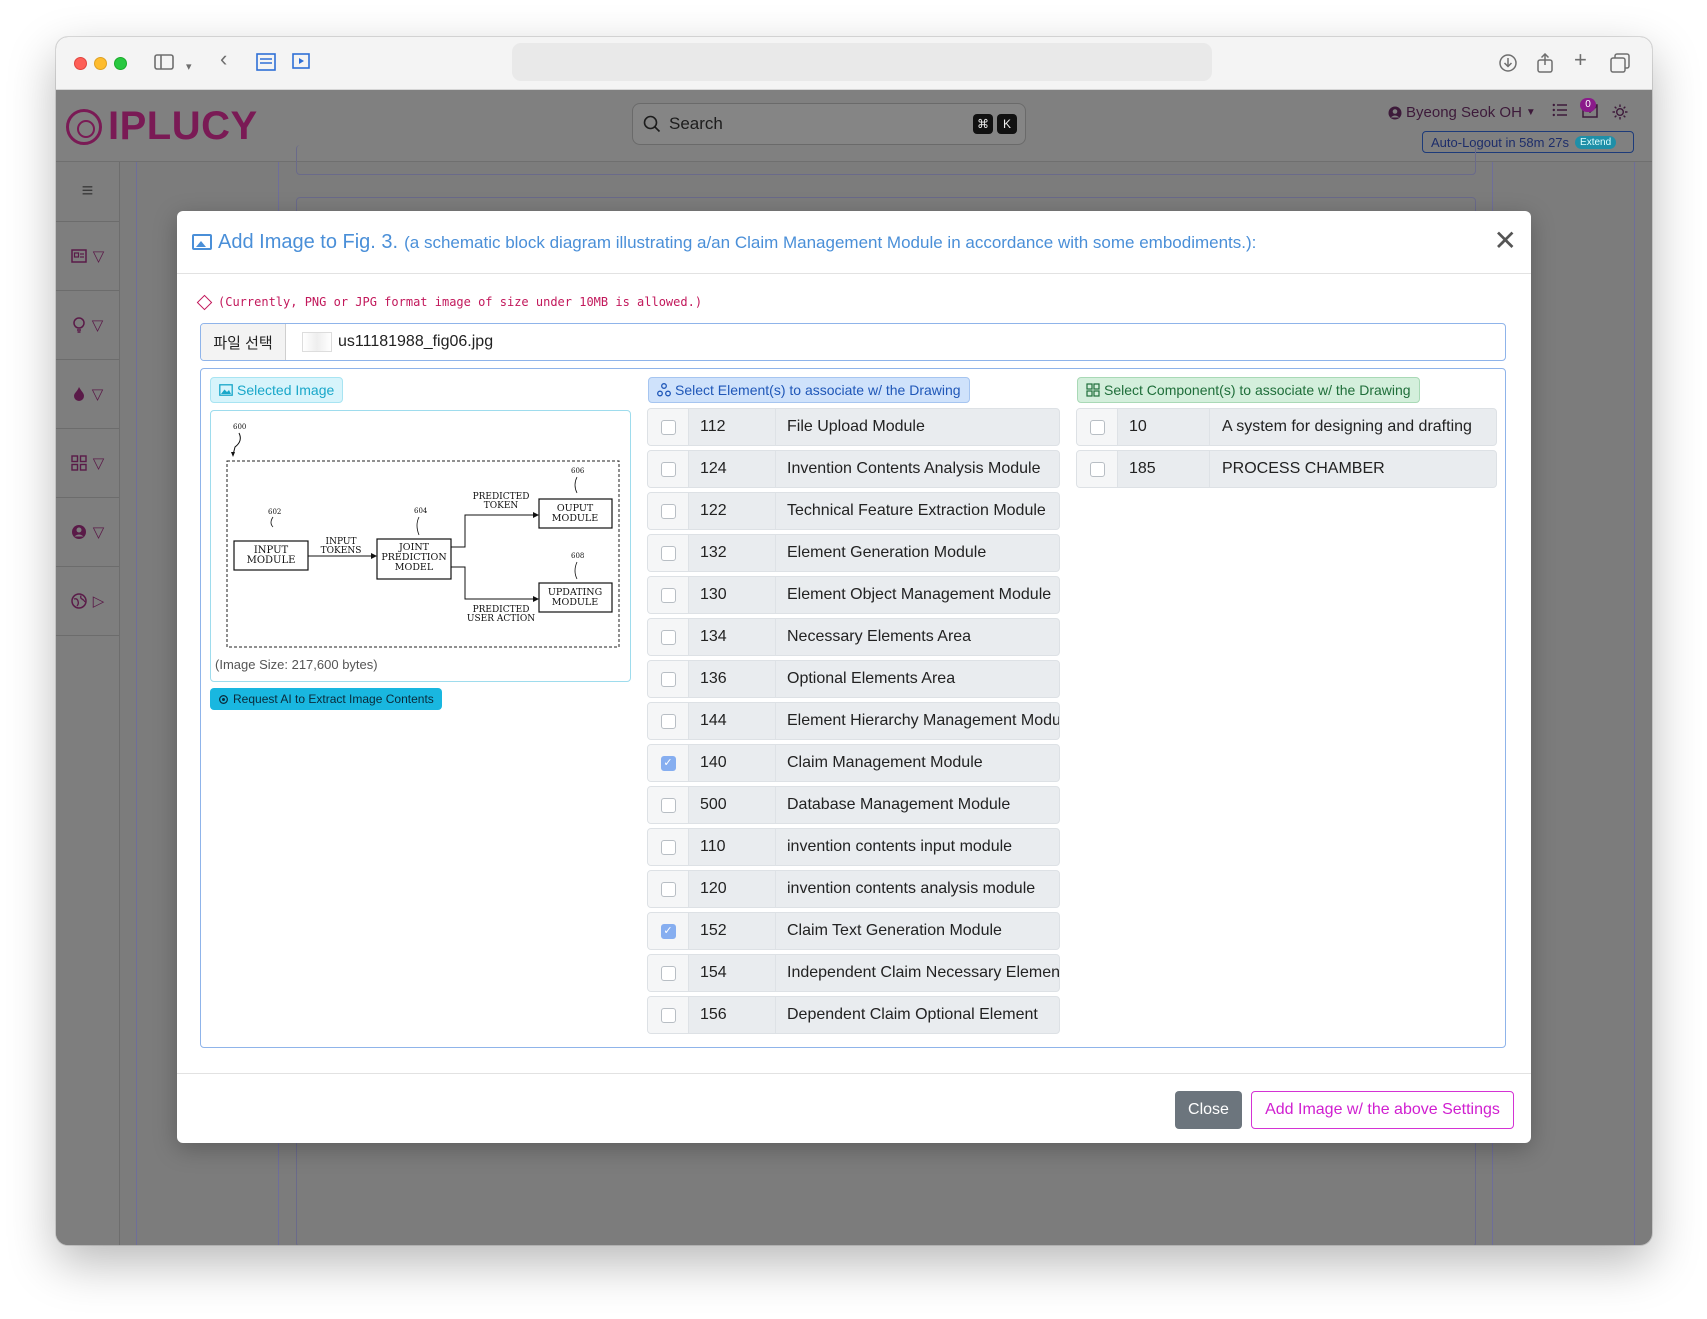 The height and width of the screenshot is (1319, 1707). Describe the element at coordinates (87, 532) in the screenshot. I see `sidebar-item-account: ▽` at that location.